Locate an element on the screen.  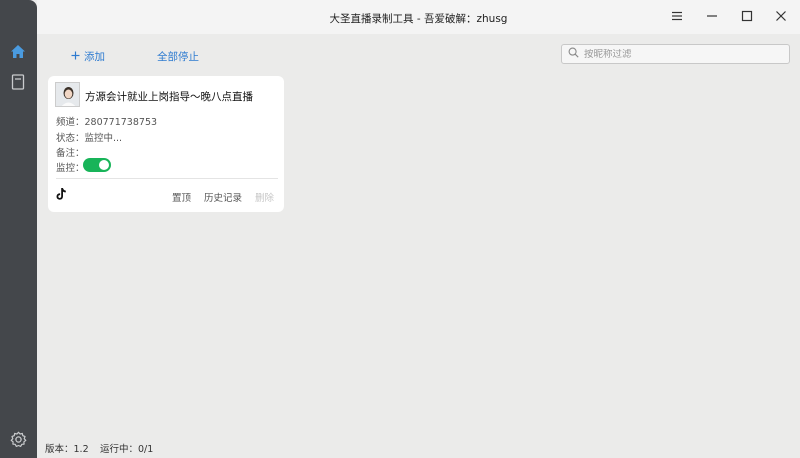
pin-button: 置顶 is located at coordinates (181, 197).